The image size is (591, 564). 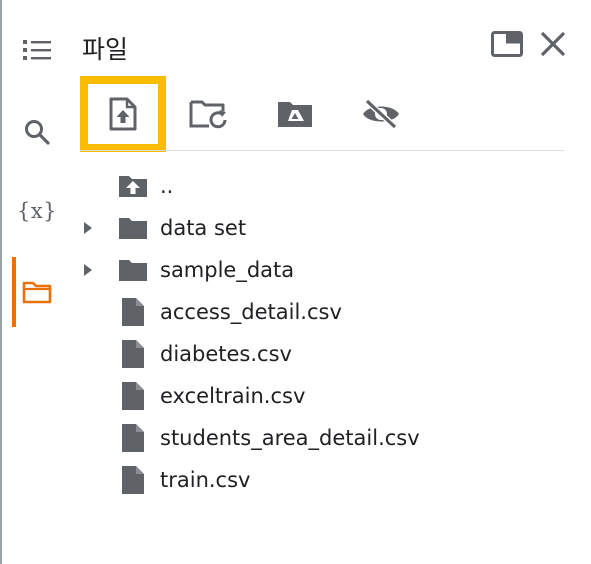 I want to click on close-icon, so click(x=553, y=44).